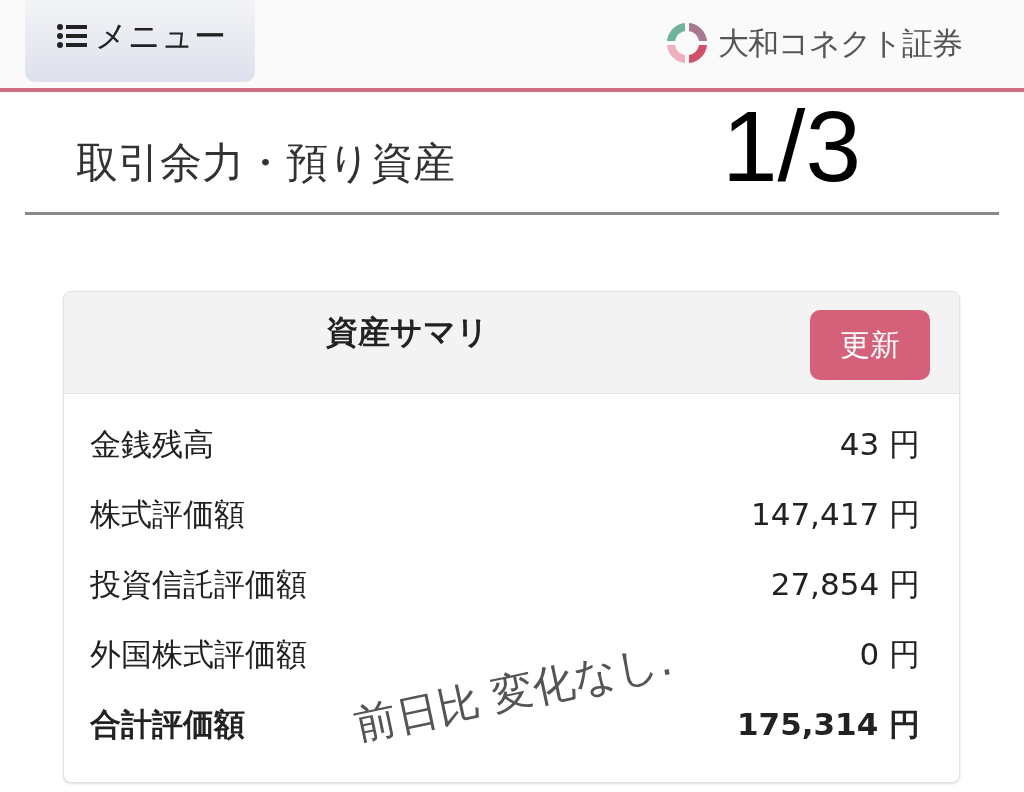 This screenshot has height=792, width=1024. Describe the element at coordinates (198, 654) in the screenshot. I see `row-label: 外国株式評価額` at that location.